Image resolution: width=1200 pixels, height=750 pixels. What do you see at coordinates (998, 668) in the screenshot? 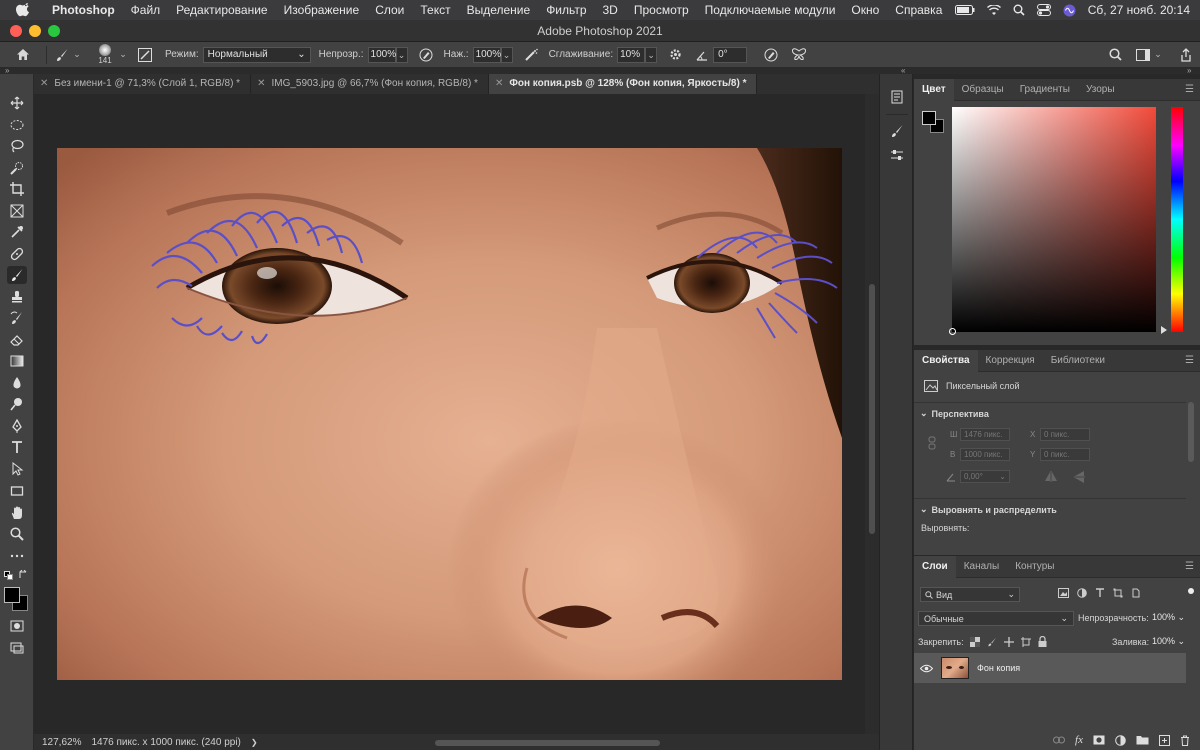
I see `layer-name: Фон копия` at bounding box center [998, 668].